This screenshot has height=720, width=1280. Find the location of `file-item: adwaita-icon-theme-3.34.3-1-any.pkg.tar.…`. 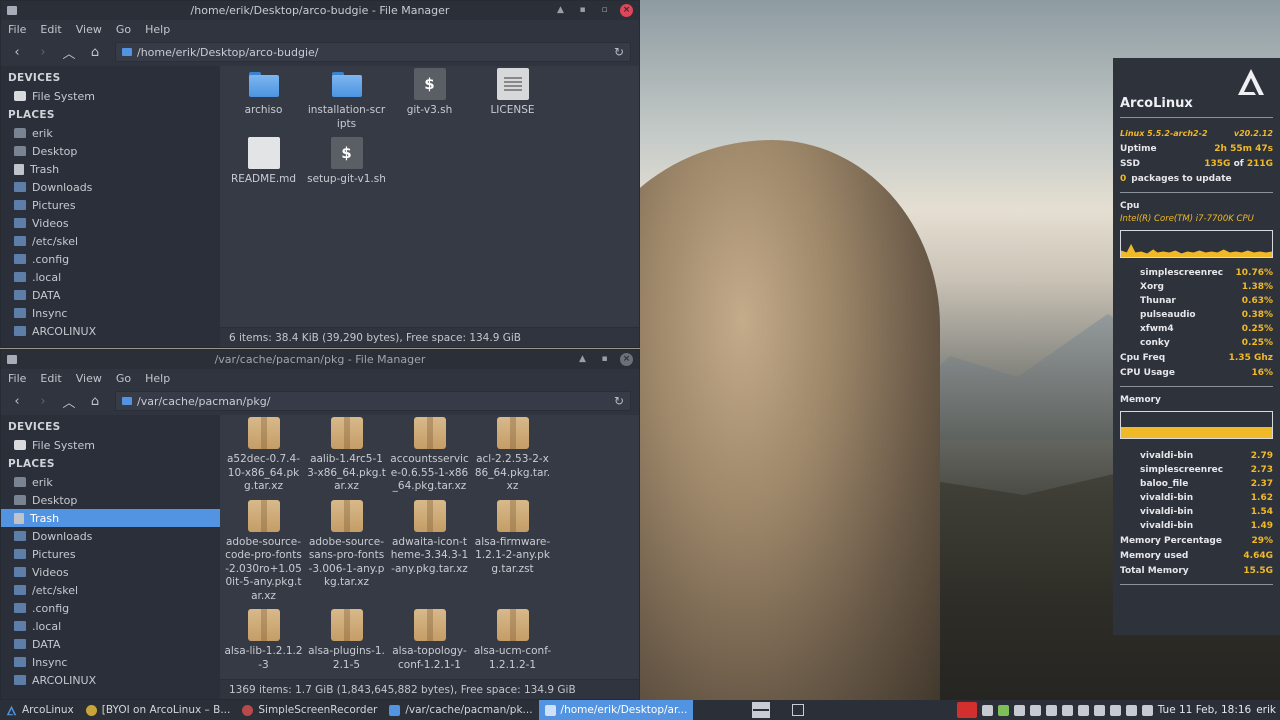

file-item: adwaita-icon-theme-3.34.3-1-any.pkg.tar.… is located at coordinates (429, 551).